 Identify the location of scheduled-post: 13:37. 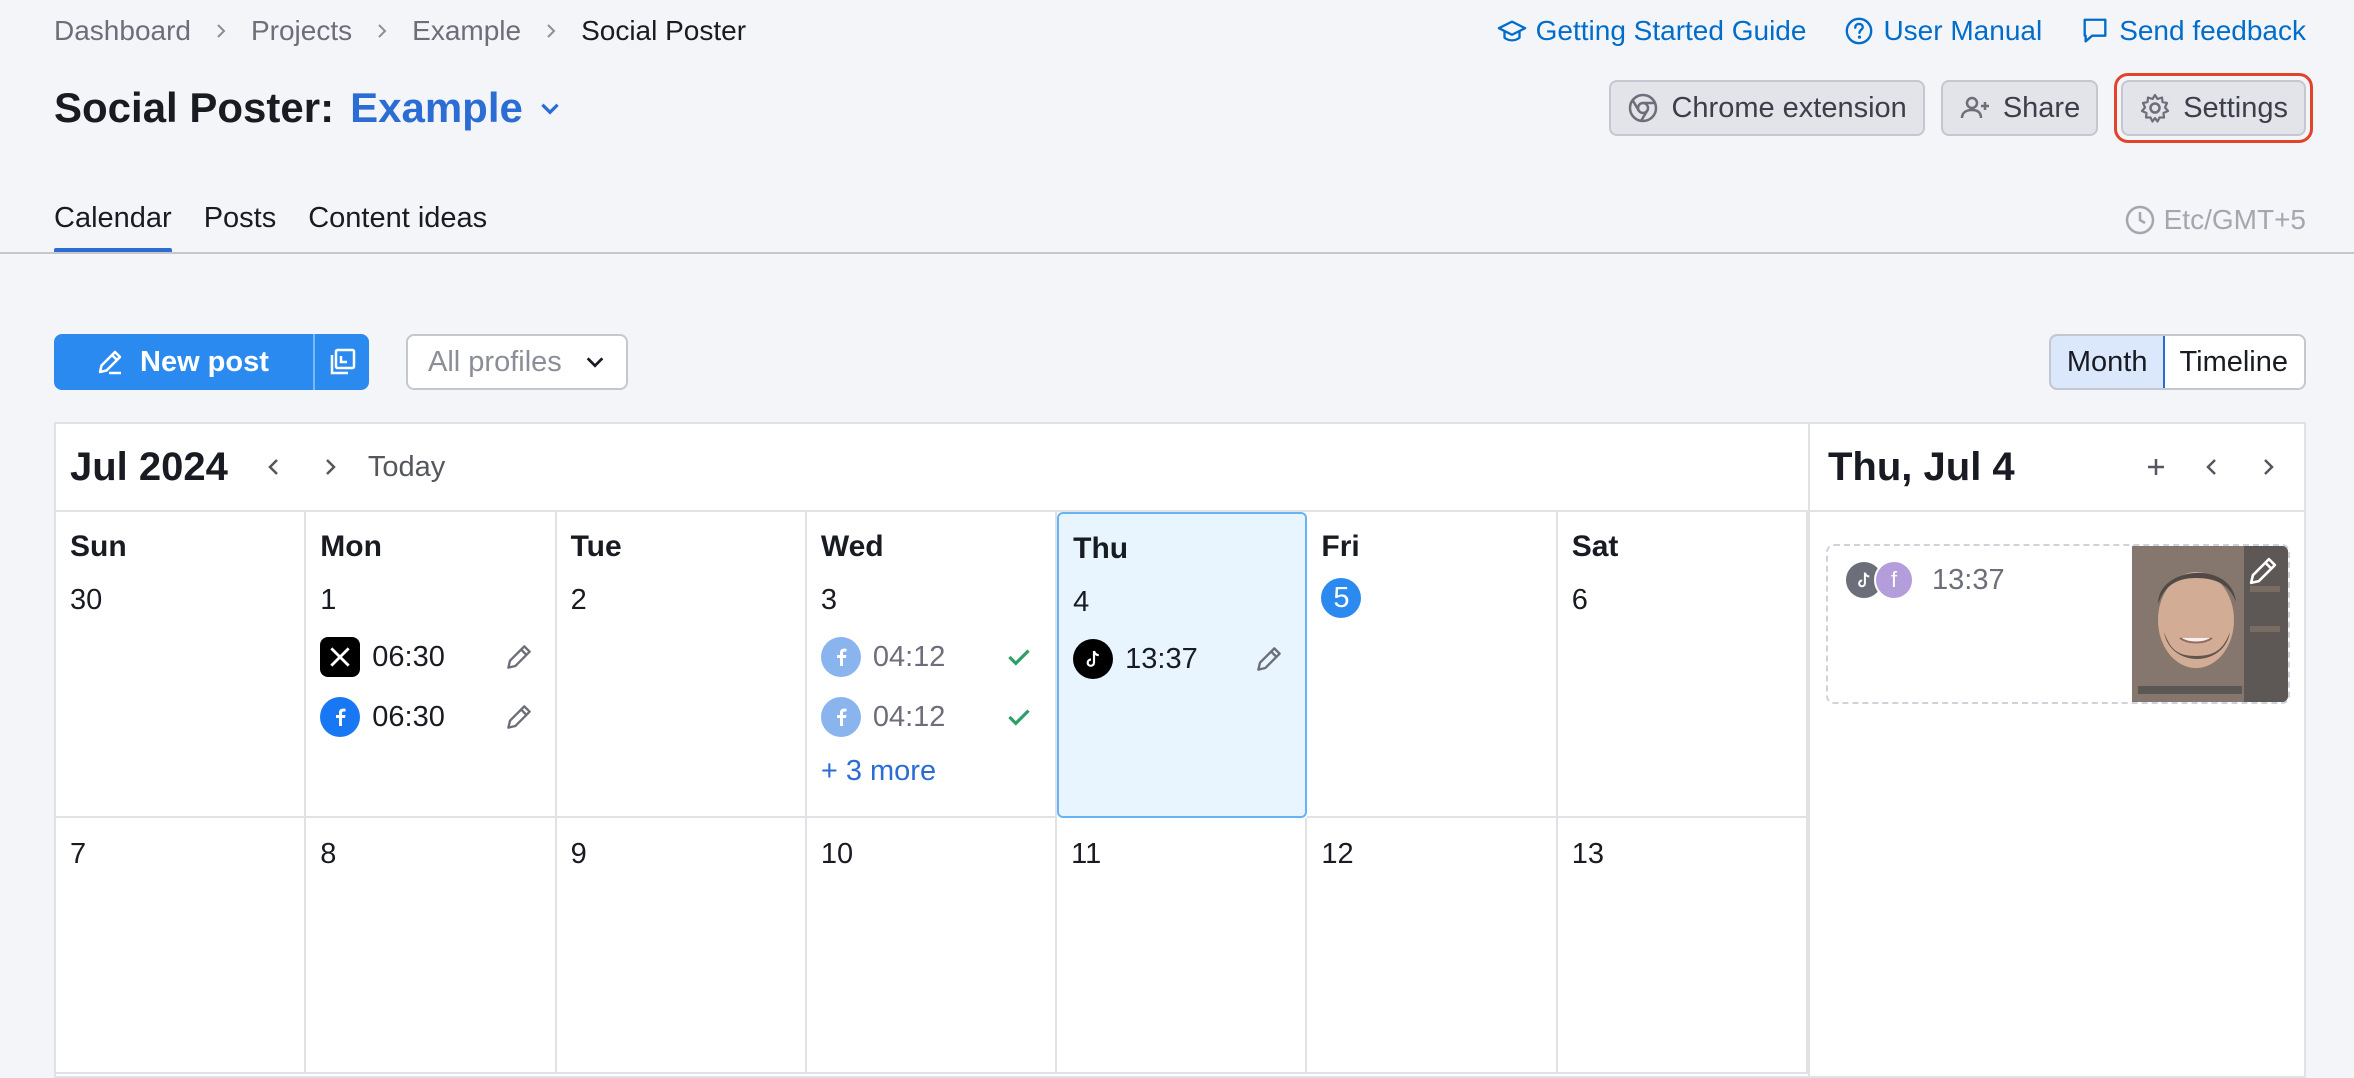
(1182, 659).